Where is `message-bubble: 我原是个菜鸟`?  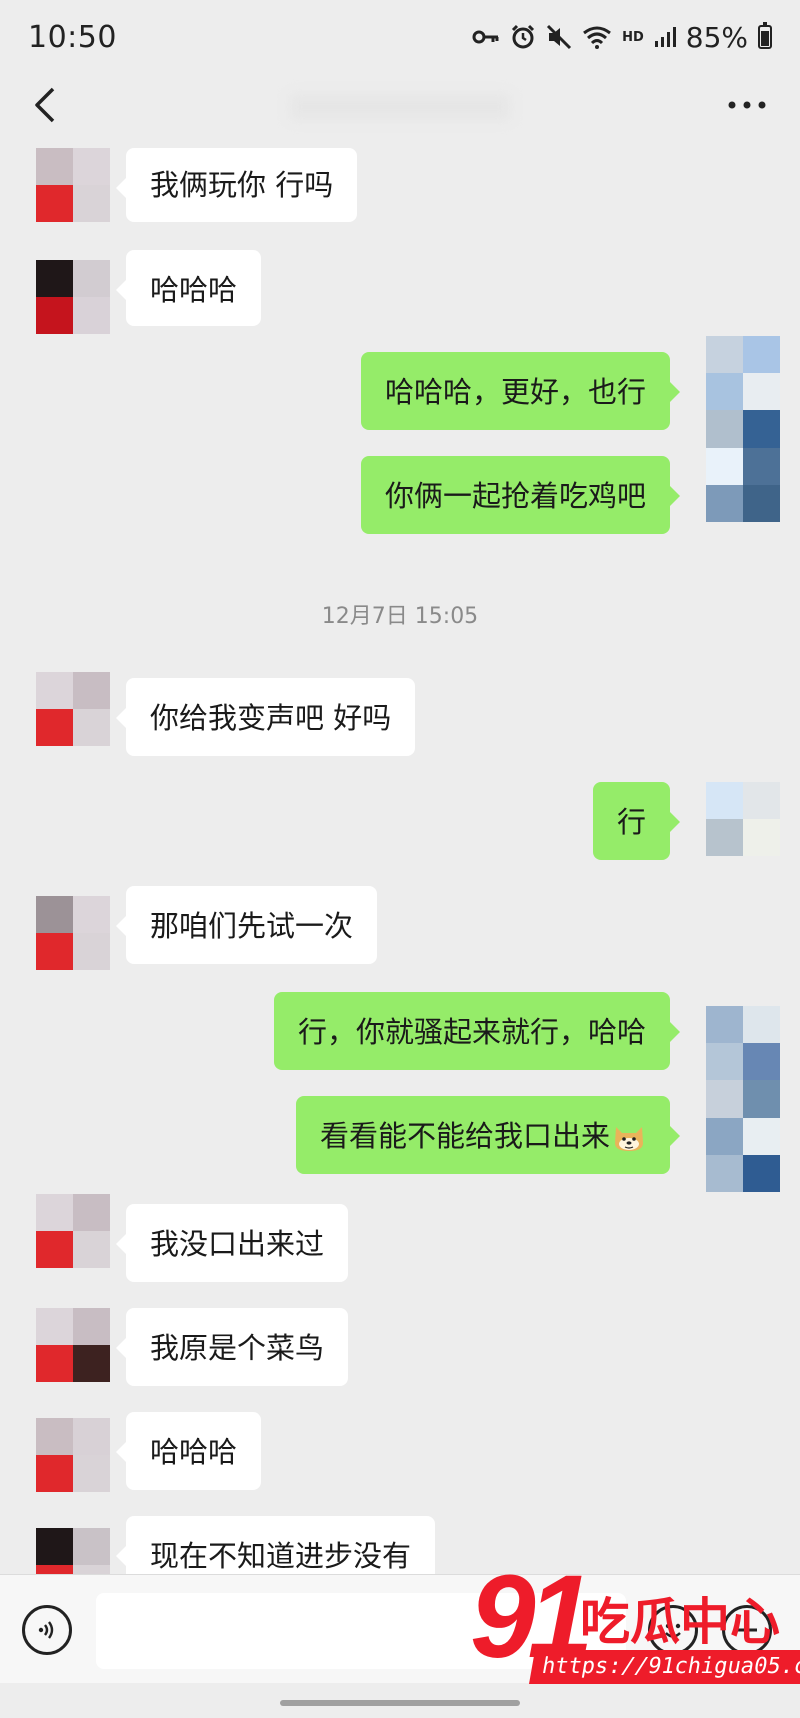
message-bubble: 我原是个菜鸟 is located at coordinates (232, 1347).